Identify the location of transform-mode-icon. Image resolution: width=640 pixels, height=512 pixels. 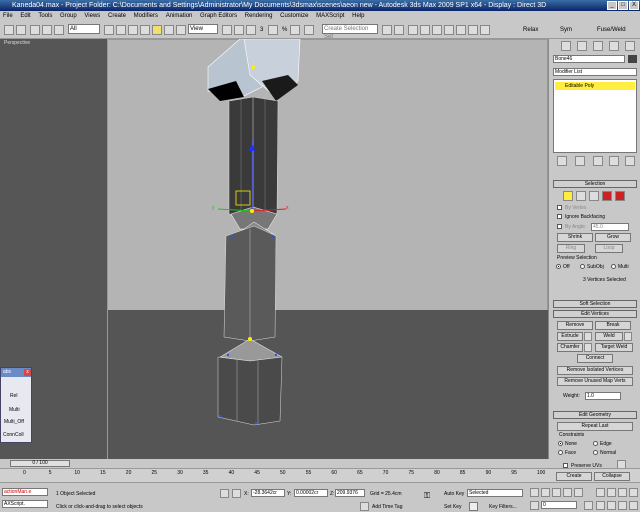
(236, 493).